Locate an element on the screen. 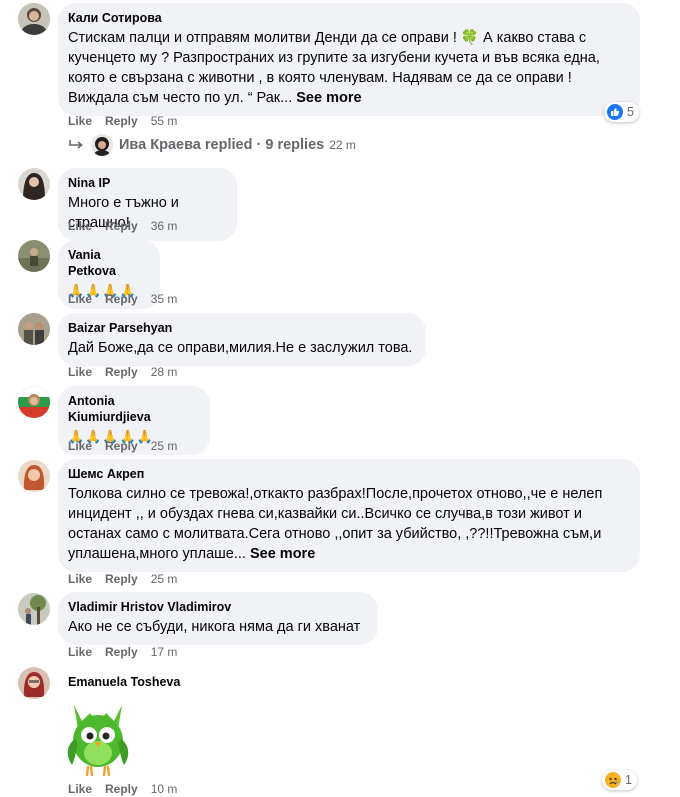  comment-actions: Like Reply 36 m is located at coordinates (122, 226).